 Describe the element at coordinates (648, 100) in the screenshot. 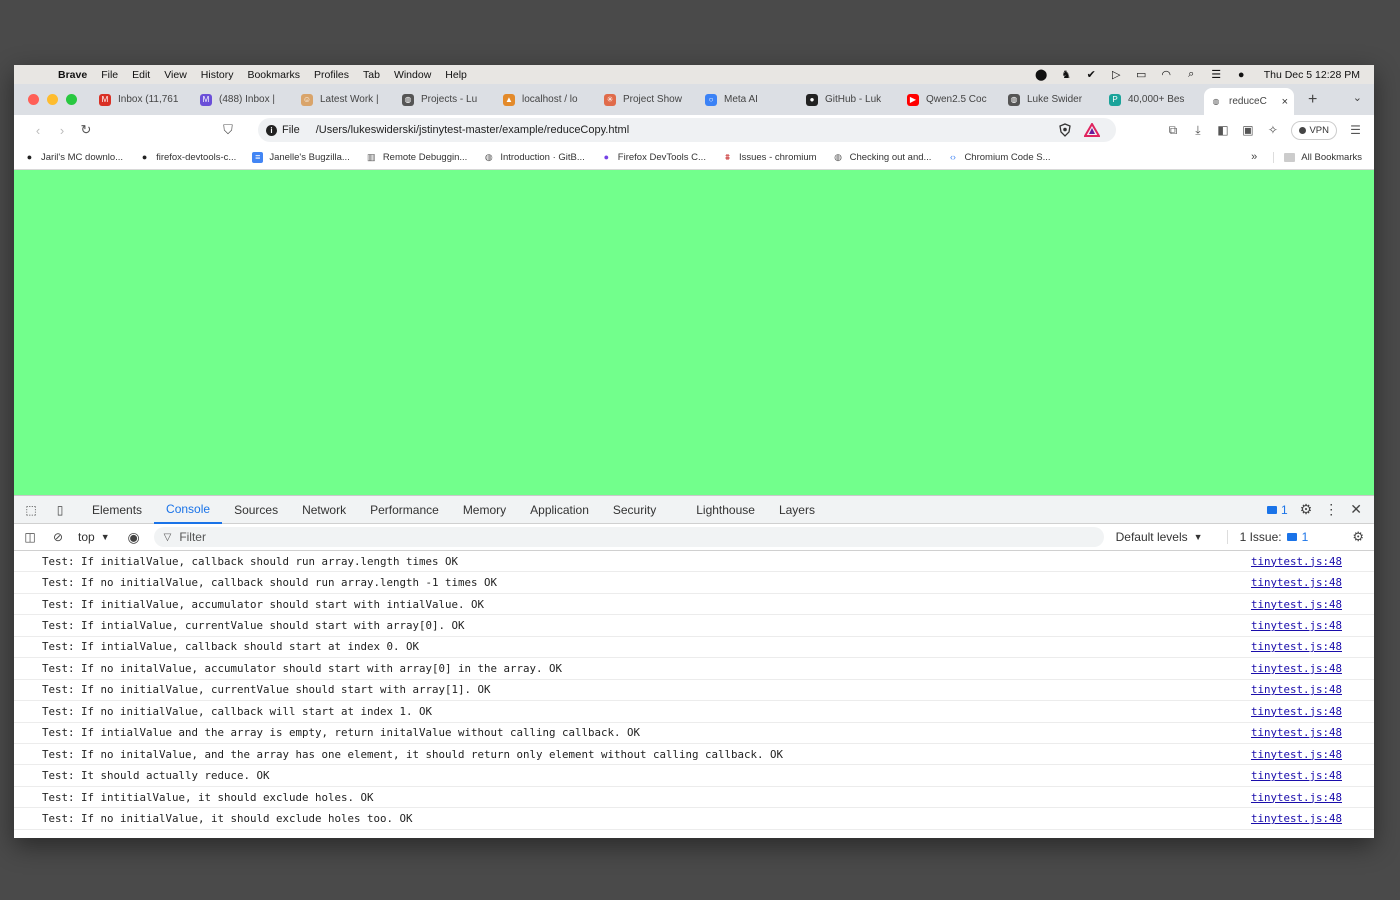

I see `browser-tab: ✳ Project Show` at that location.